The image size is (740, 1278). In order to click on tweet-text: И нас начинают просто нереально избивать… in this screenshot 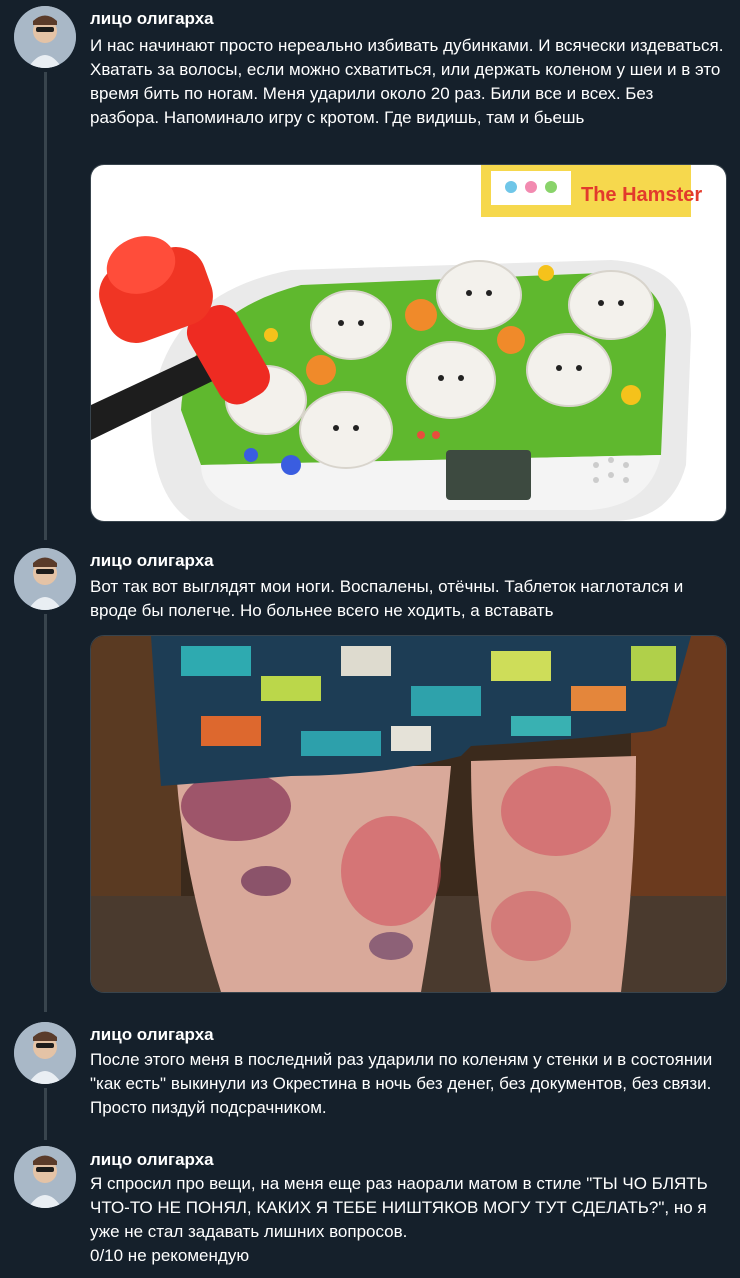, I will do `click(409, 81)`.